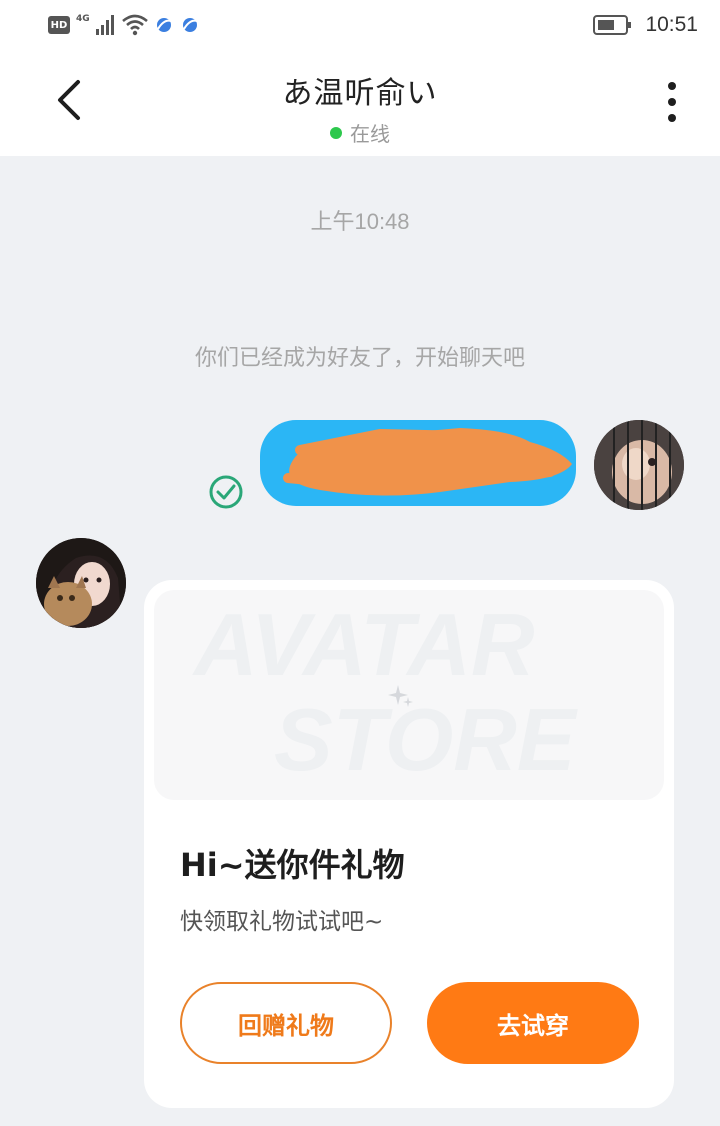 The image size is (720, 1126). I want to click on status-time: 10:51, so click(671, 24).